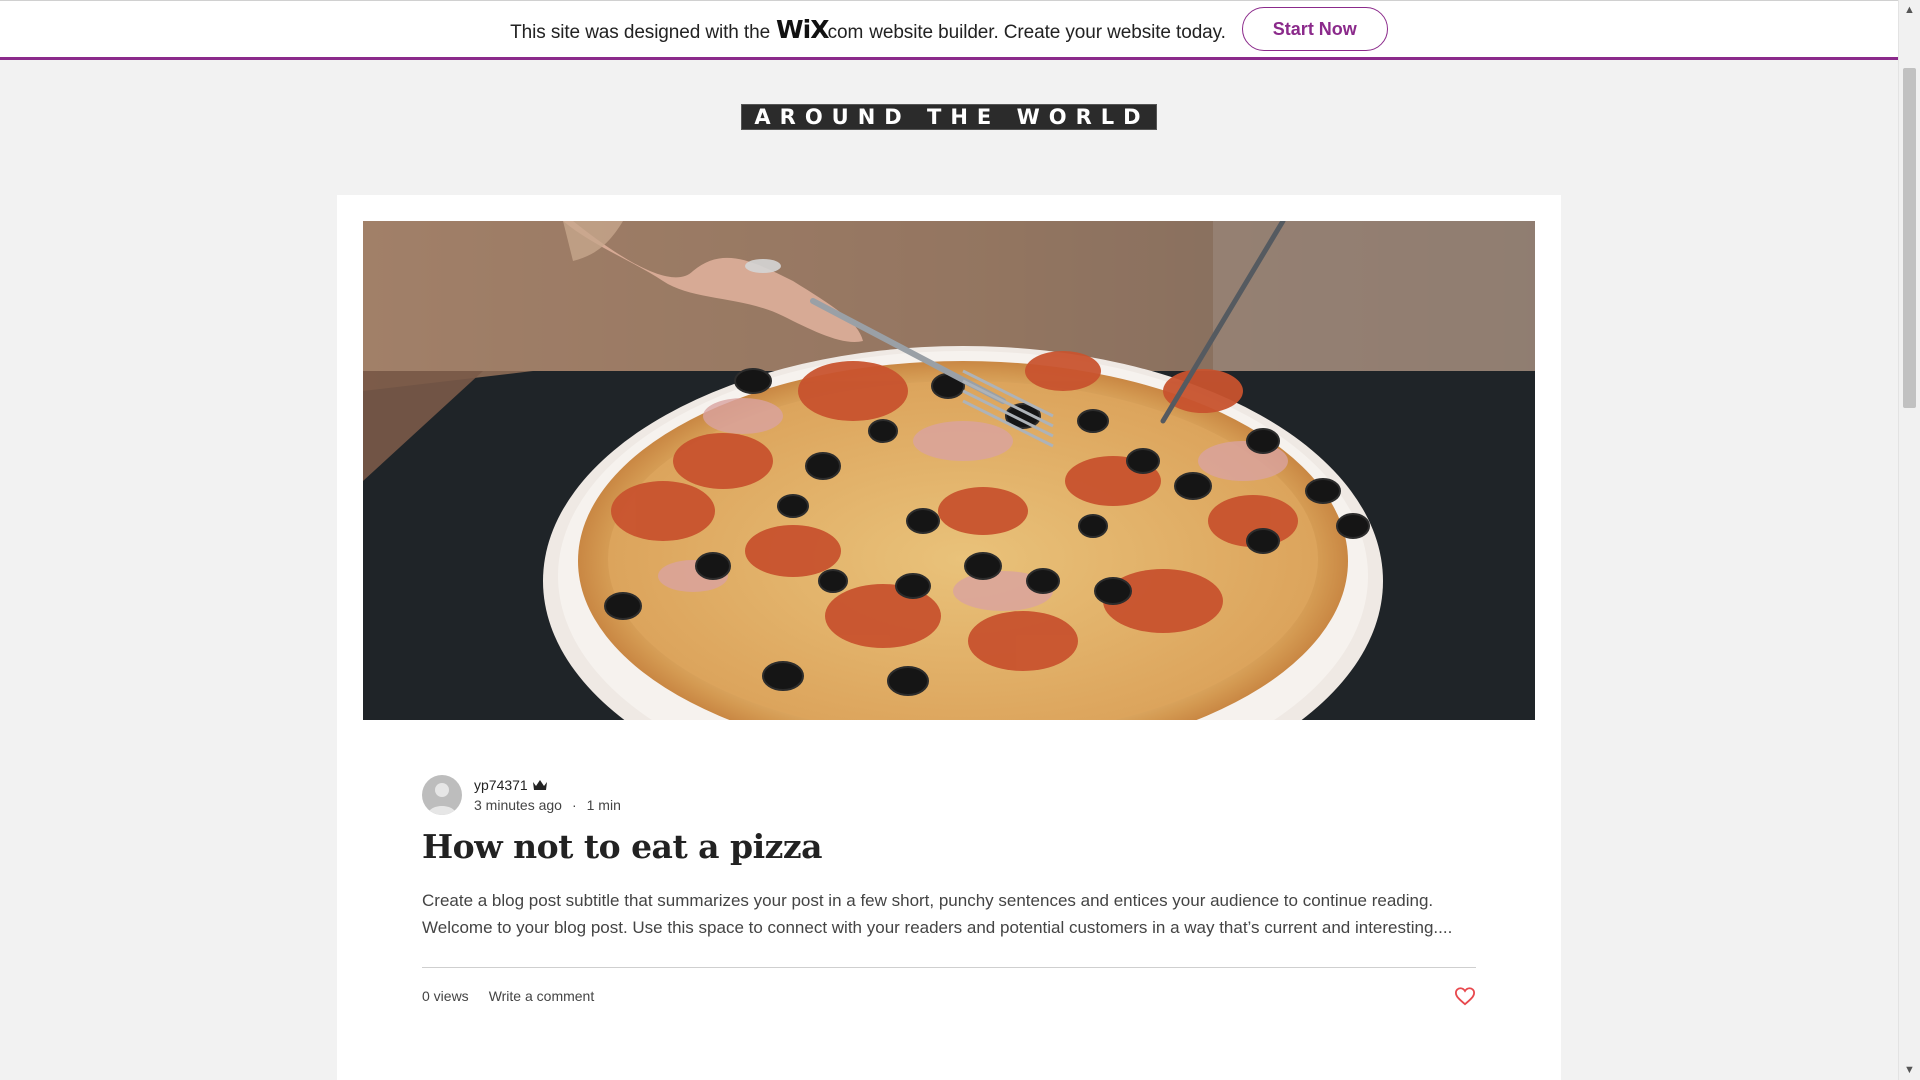 This screenshot has height=1080, width=1920. What do you see at coordinates (1314, 29) in the screenshot?
I see `start-now-button: Start Now` at bounding box center [1314, 29].